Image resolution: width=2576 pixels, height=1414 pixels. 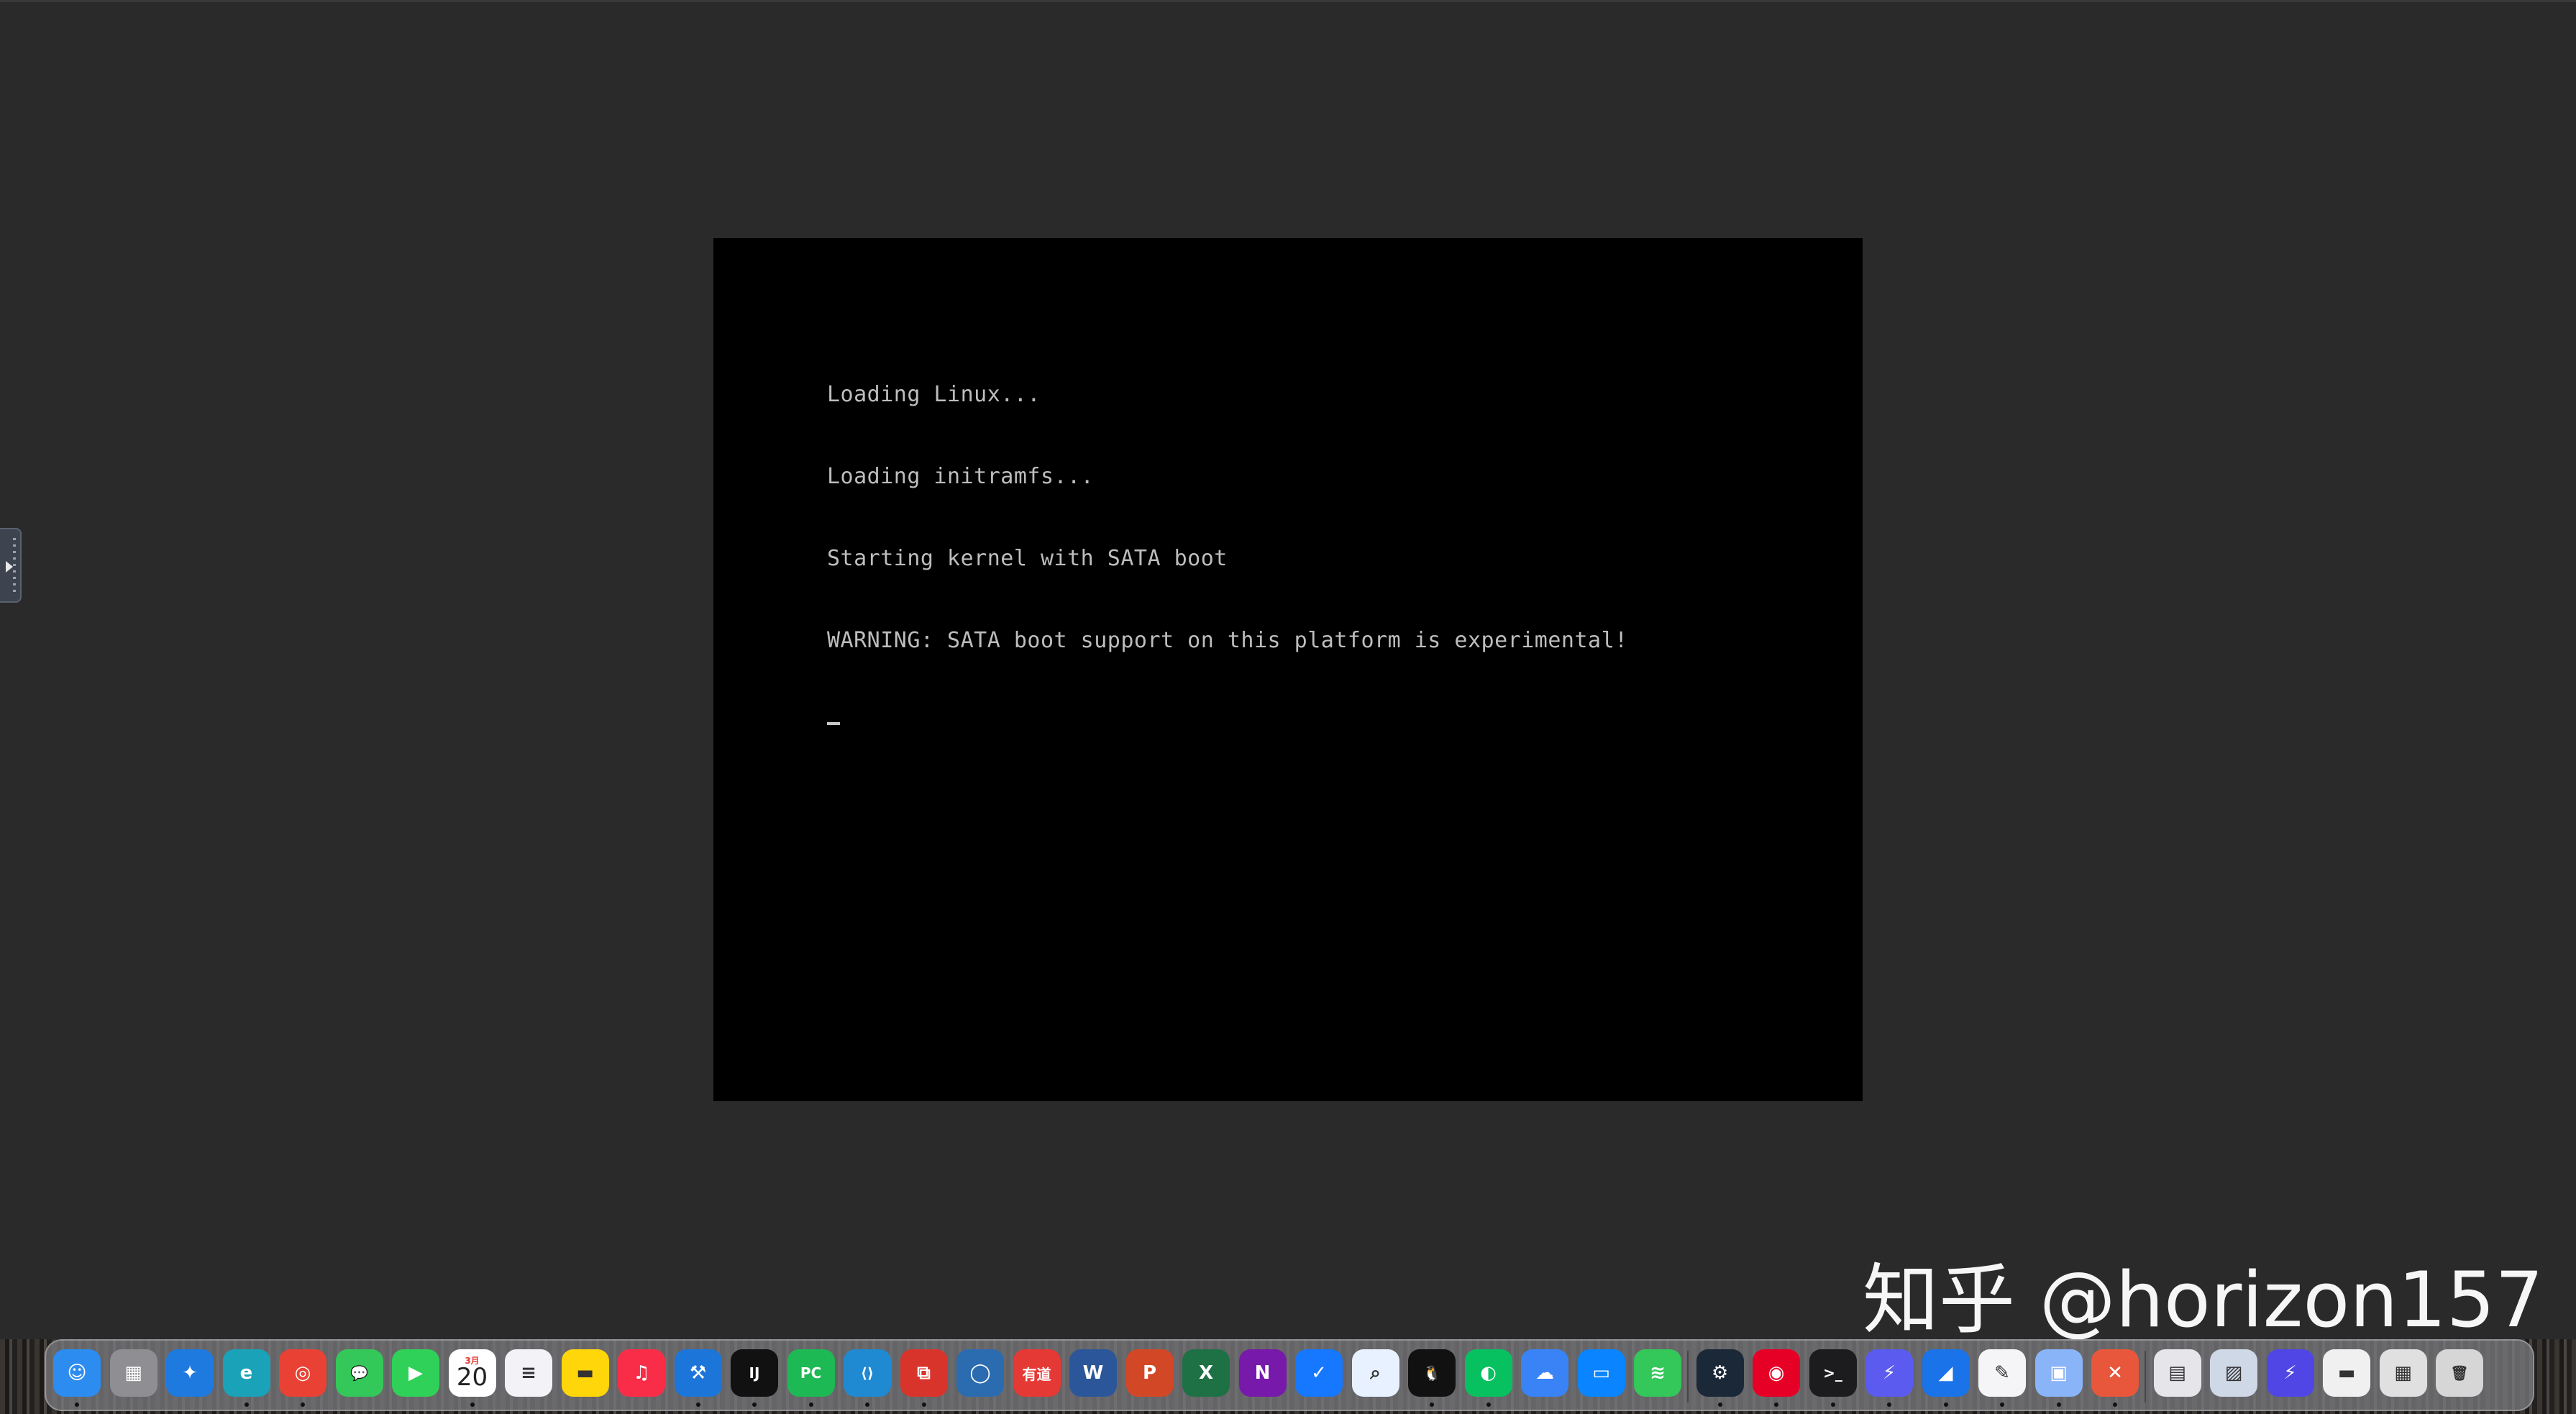 I want to click on notes-icon: ▬, so click(x=585, y=1373).